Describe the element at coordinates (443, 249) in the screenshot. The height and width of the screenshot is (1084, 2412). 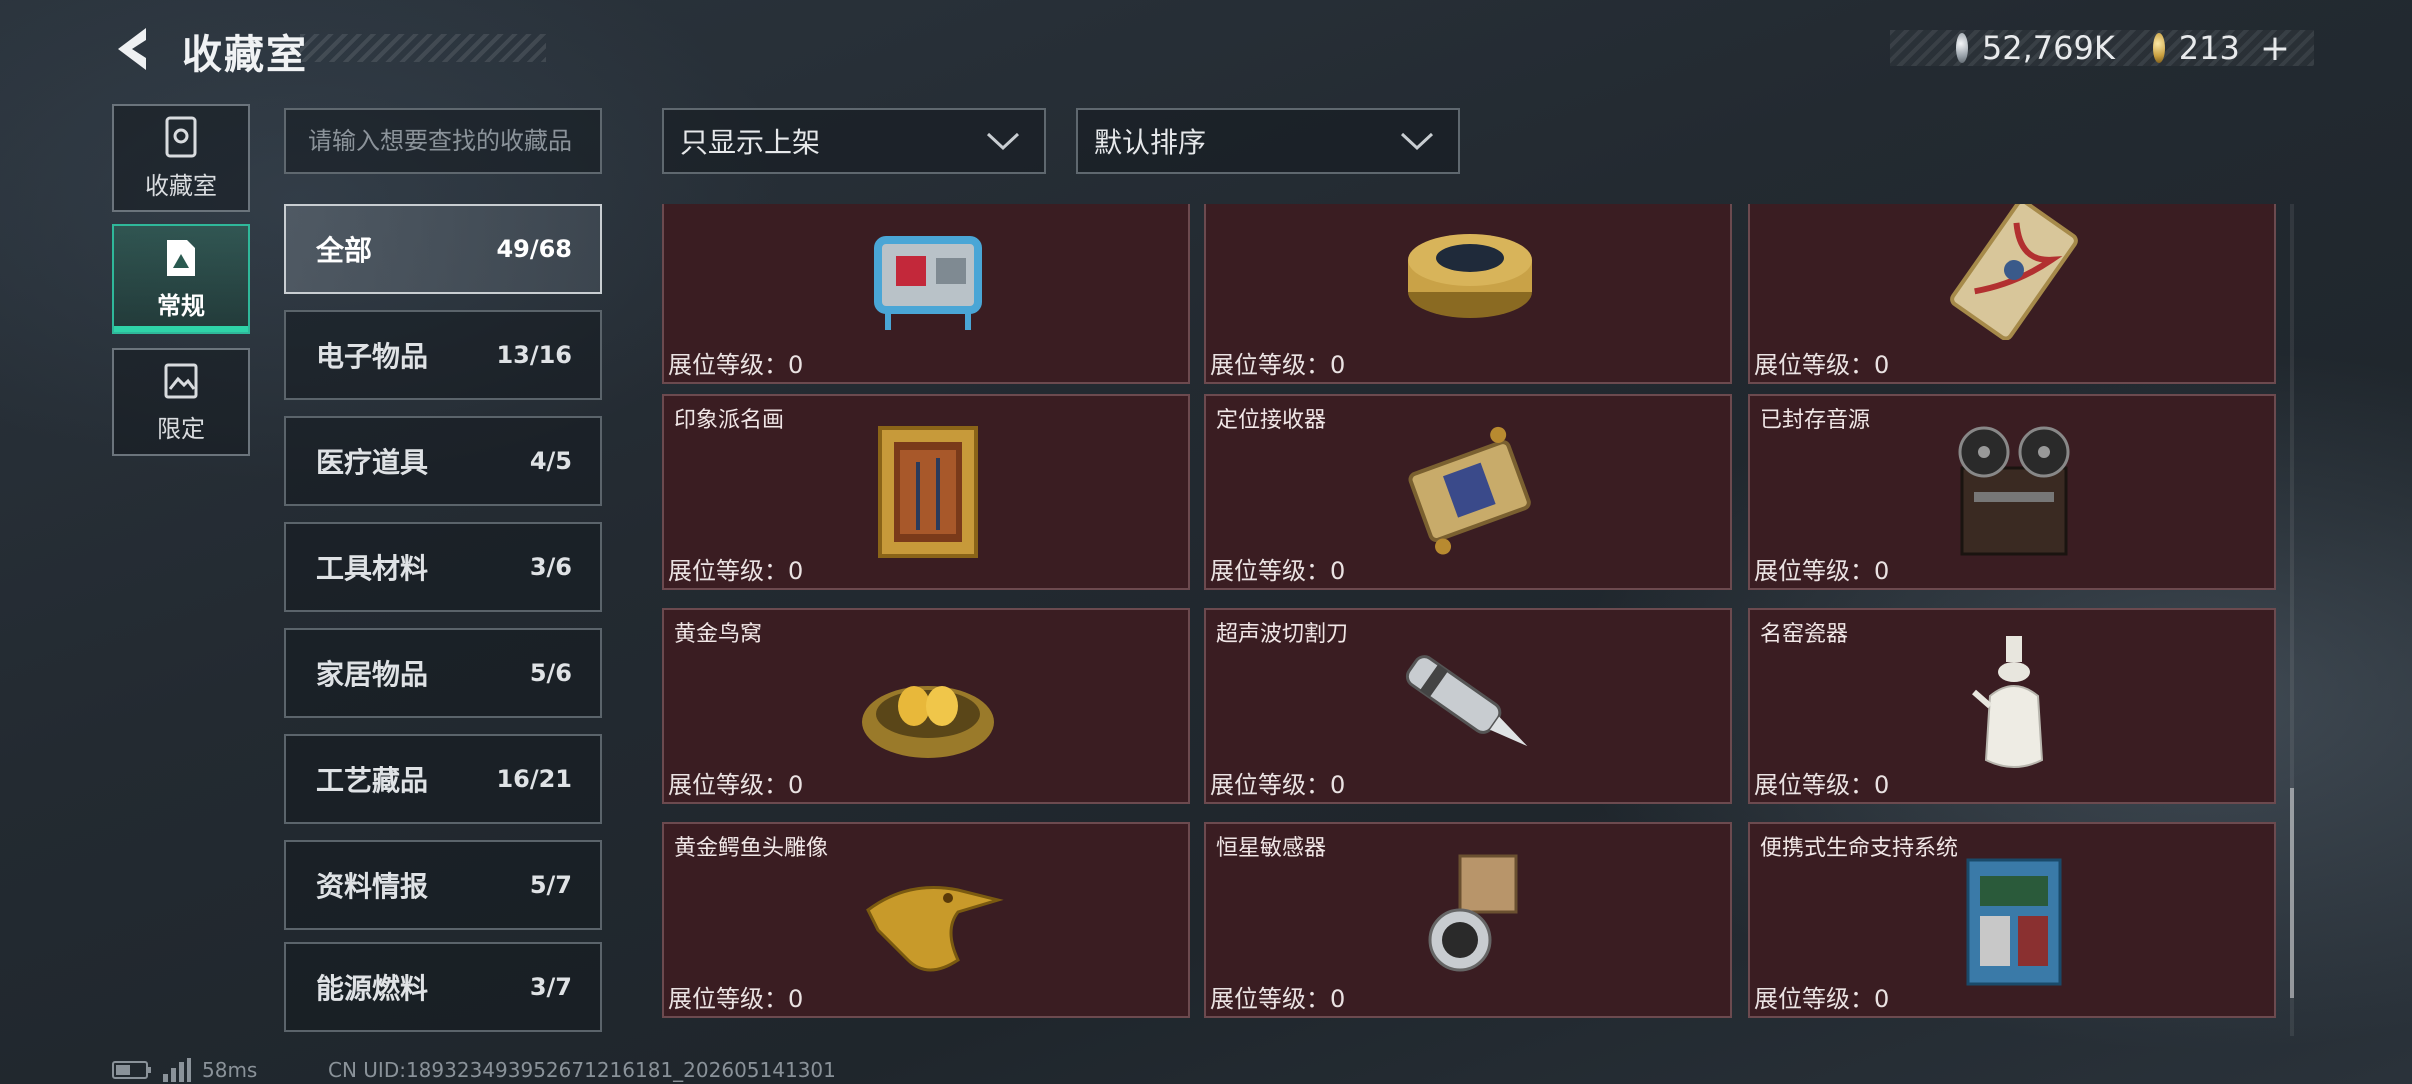
I see `category-all: 全部 49/68` at that location.